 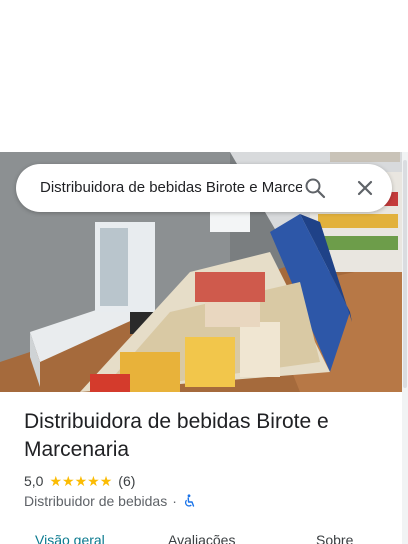 I want to click on tab-overview: Visão geral, so click(x=70, y=538).